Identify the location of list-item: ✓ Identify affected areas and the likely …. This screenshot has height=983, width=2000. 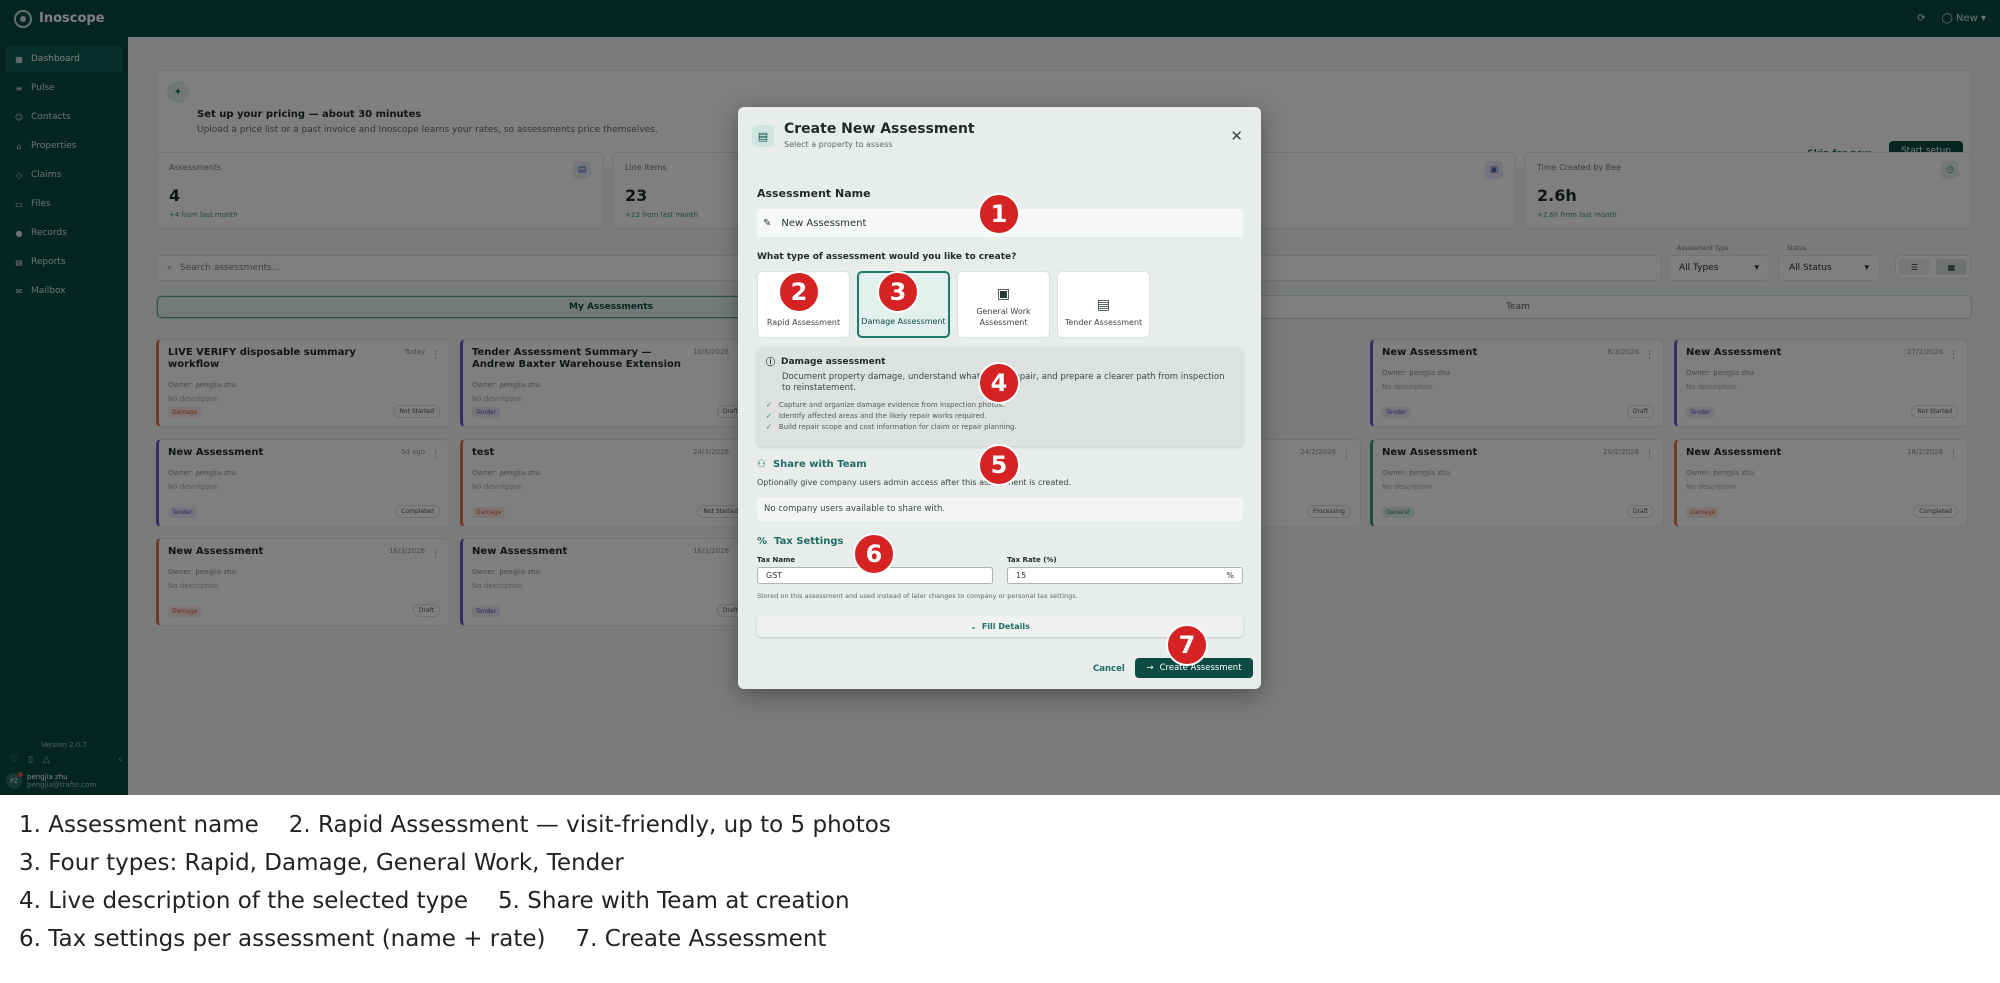
(1000, 416).